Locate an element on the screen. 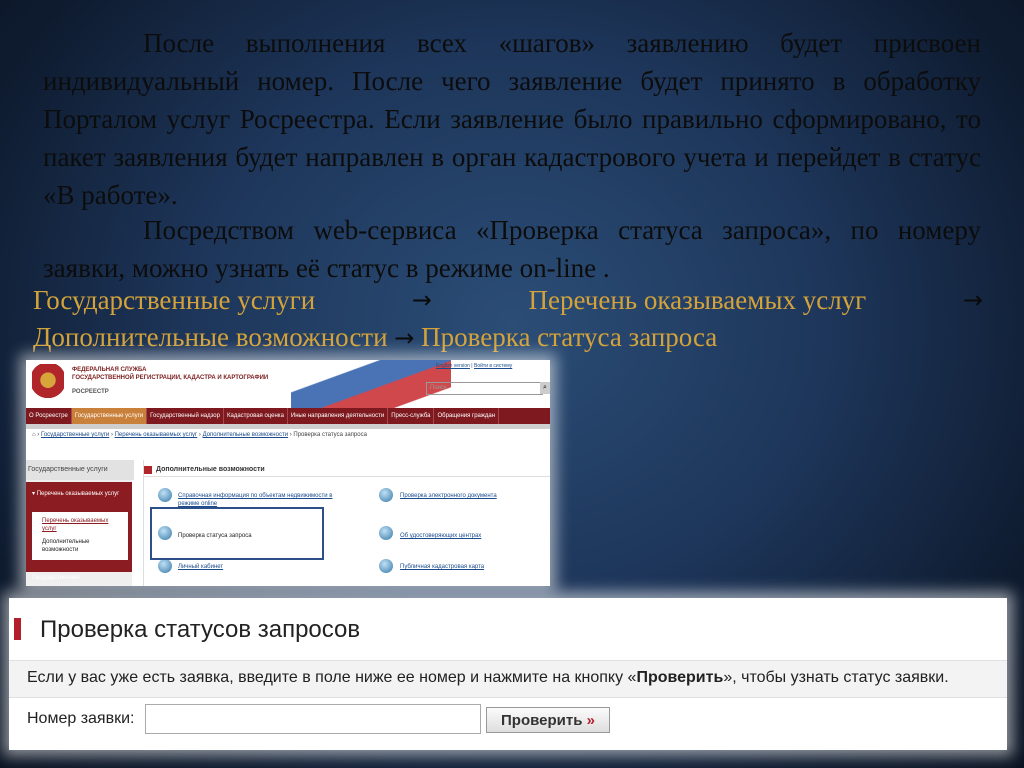 This screenshot has width=1024, height=768. breadcrumb-gov-services: Государственные услуги is located at coordinates (75, 435).